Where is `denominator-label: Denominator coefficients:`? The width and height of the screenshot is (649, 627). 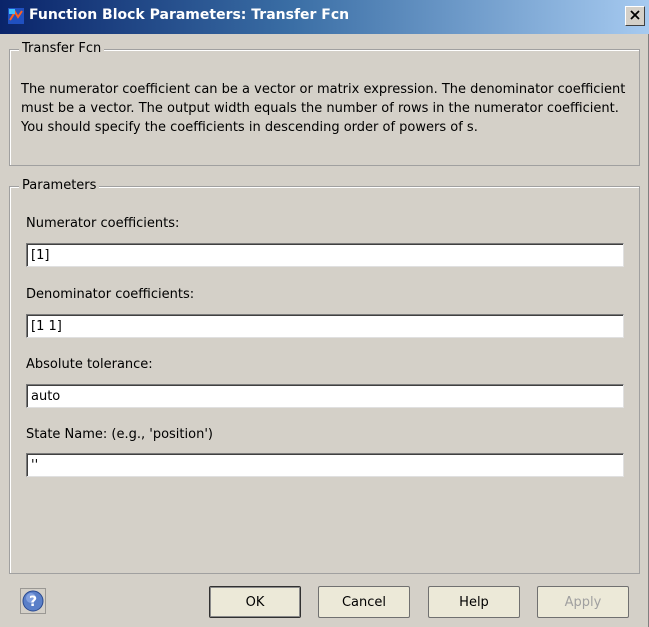
denominator-label: Denominator coefficients: is located at coordinates (110, 294).